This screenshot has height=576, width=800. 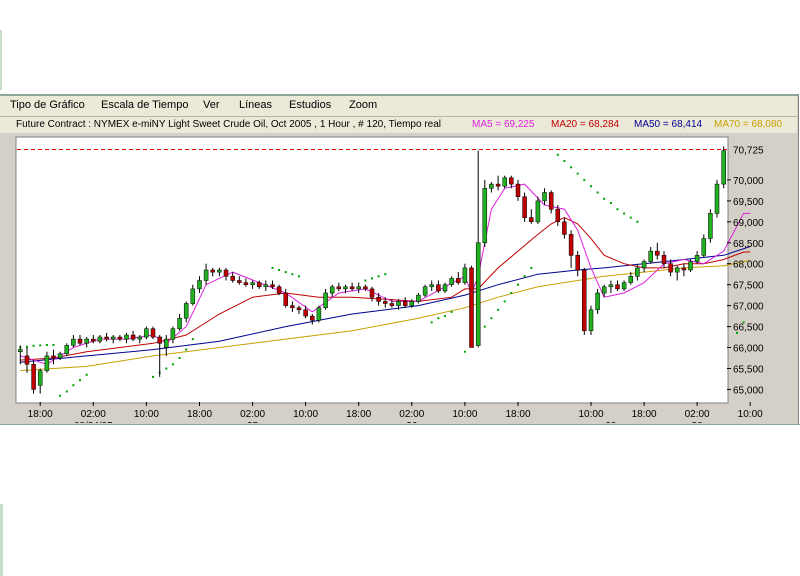 What do you see at coordinates (363, 105) in the screenshot?
I see `menu-zoom: Zoom` at bounding box center [363, 105].